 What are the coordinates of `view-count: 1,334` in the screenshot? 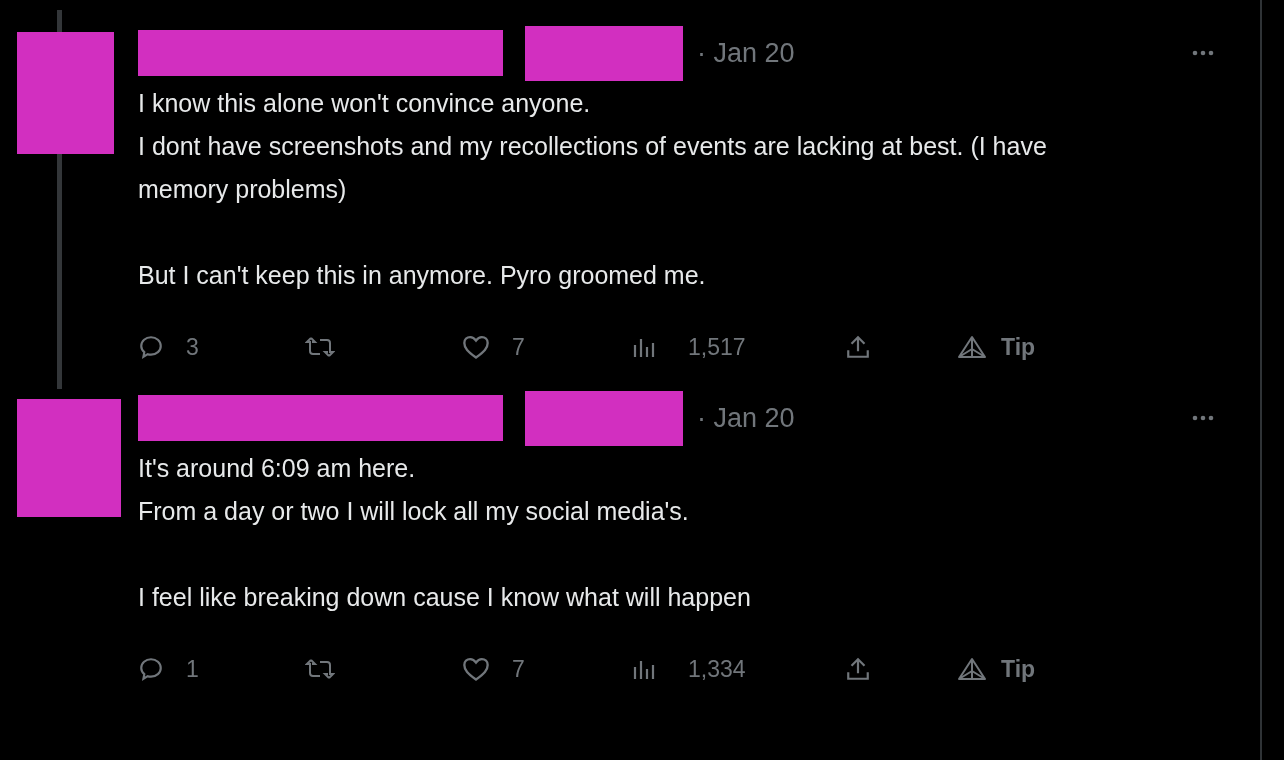 It's located at (717, 669).